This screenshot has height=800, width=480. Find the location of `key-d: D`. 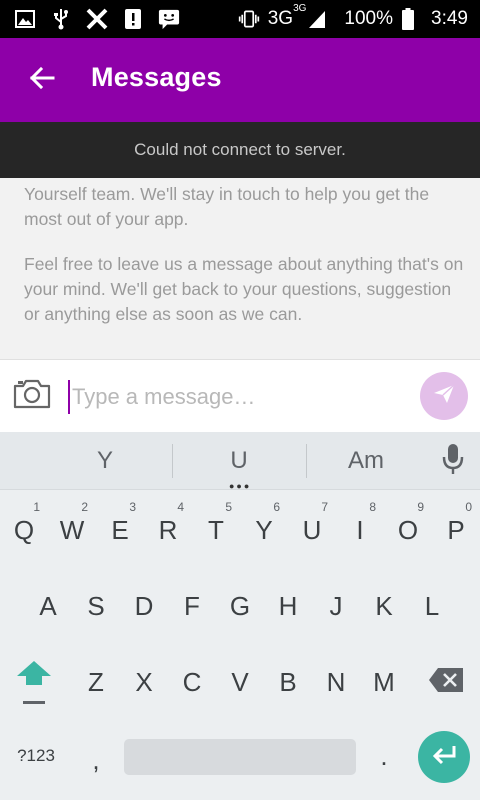

key-d: D is located at coordinates (144, 606).